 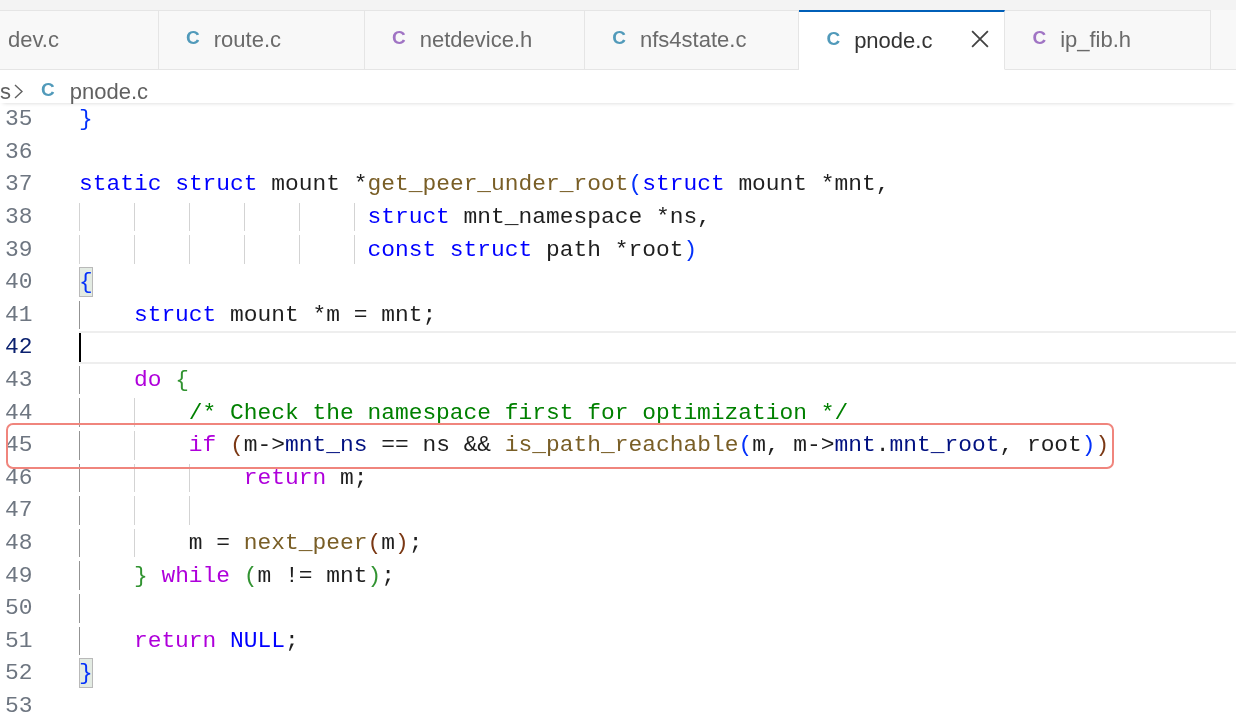 I want to click on tab: C nfs4state.c, so click(x=692, y=40).